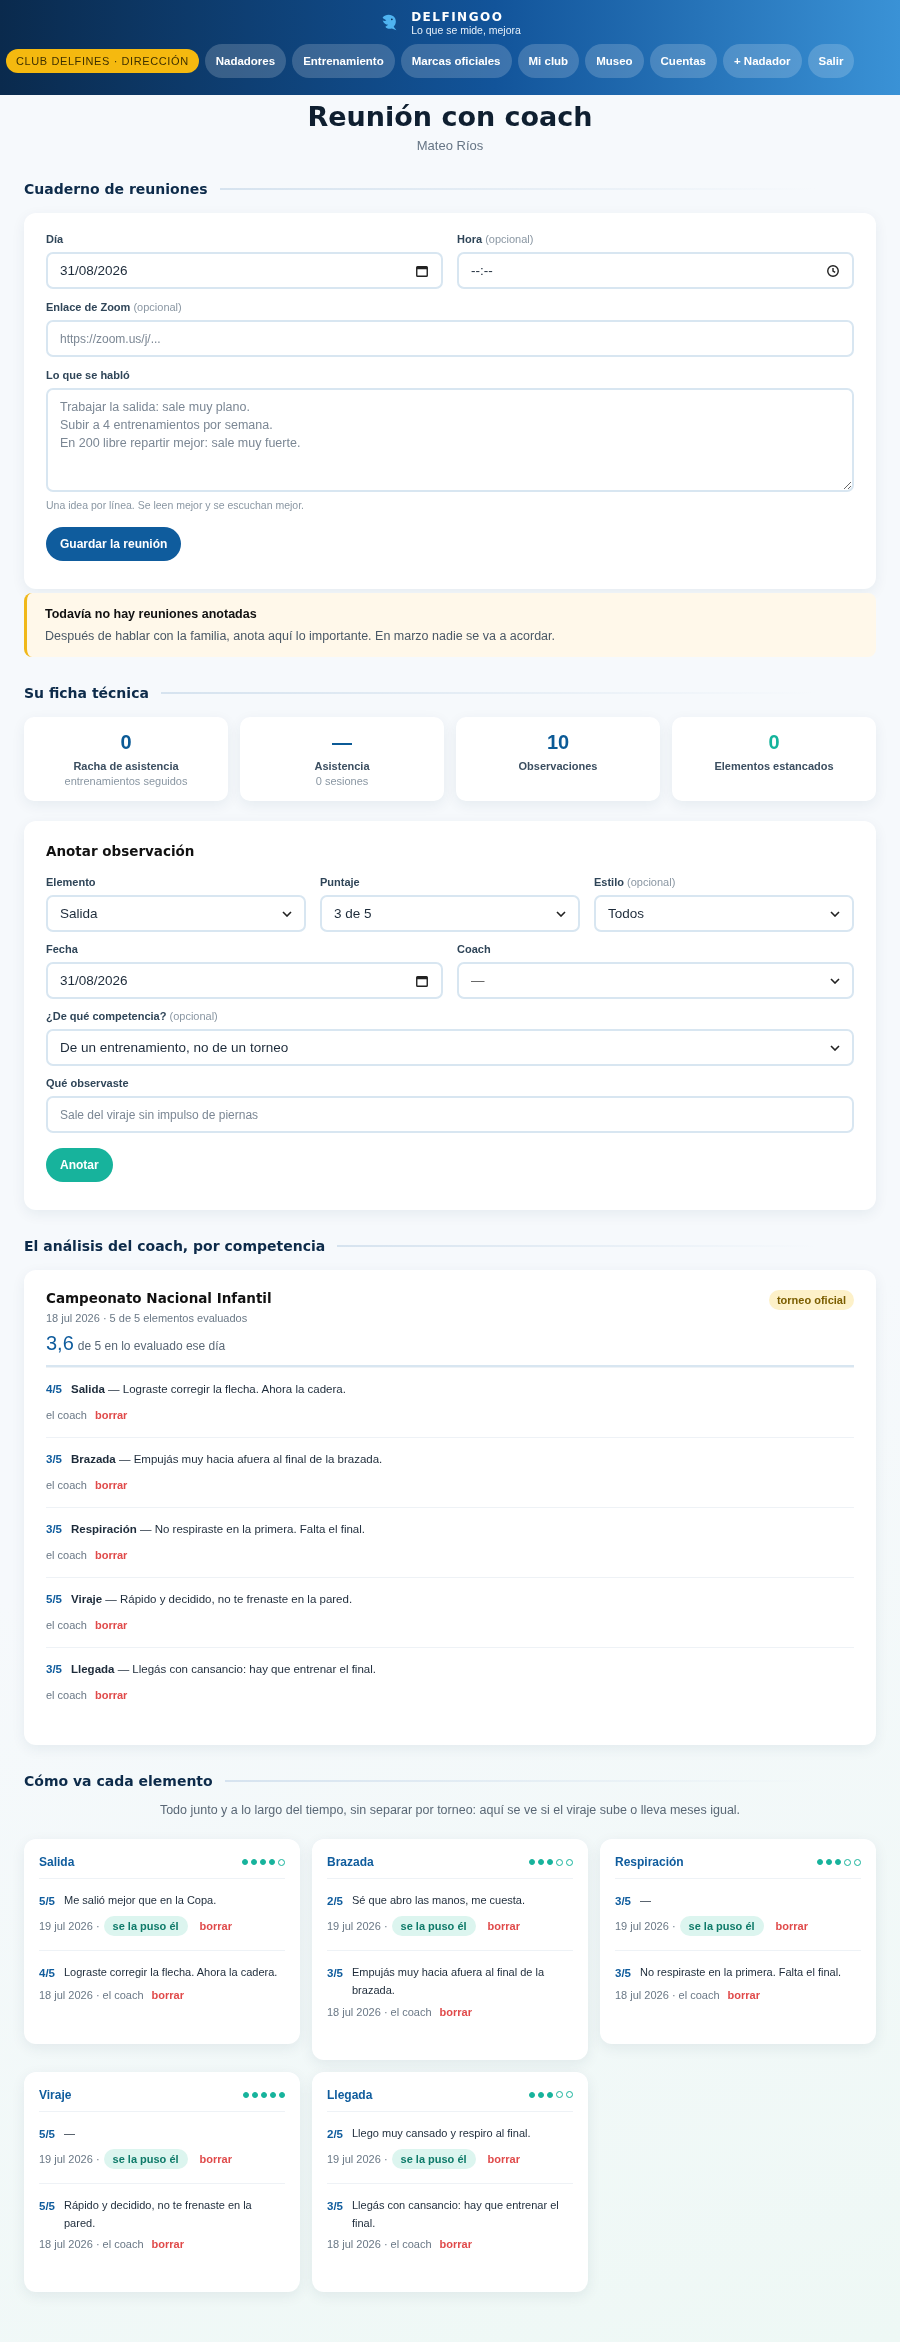 The image size is (900, 2342). What do you see at coordinates (422, 980) in the screenshot?
I see `calendar-icon` at bounding box center [422, 980].